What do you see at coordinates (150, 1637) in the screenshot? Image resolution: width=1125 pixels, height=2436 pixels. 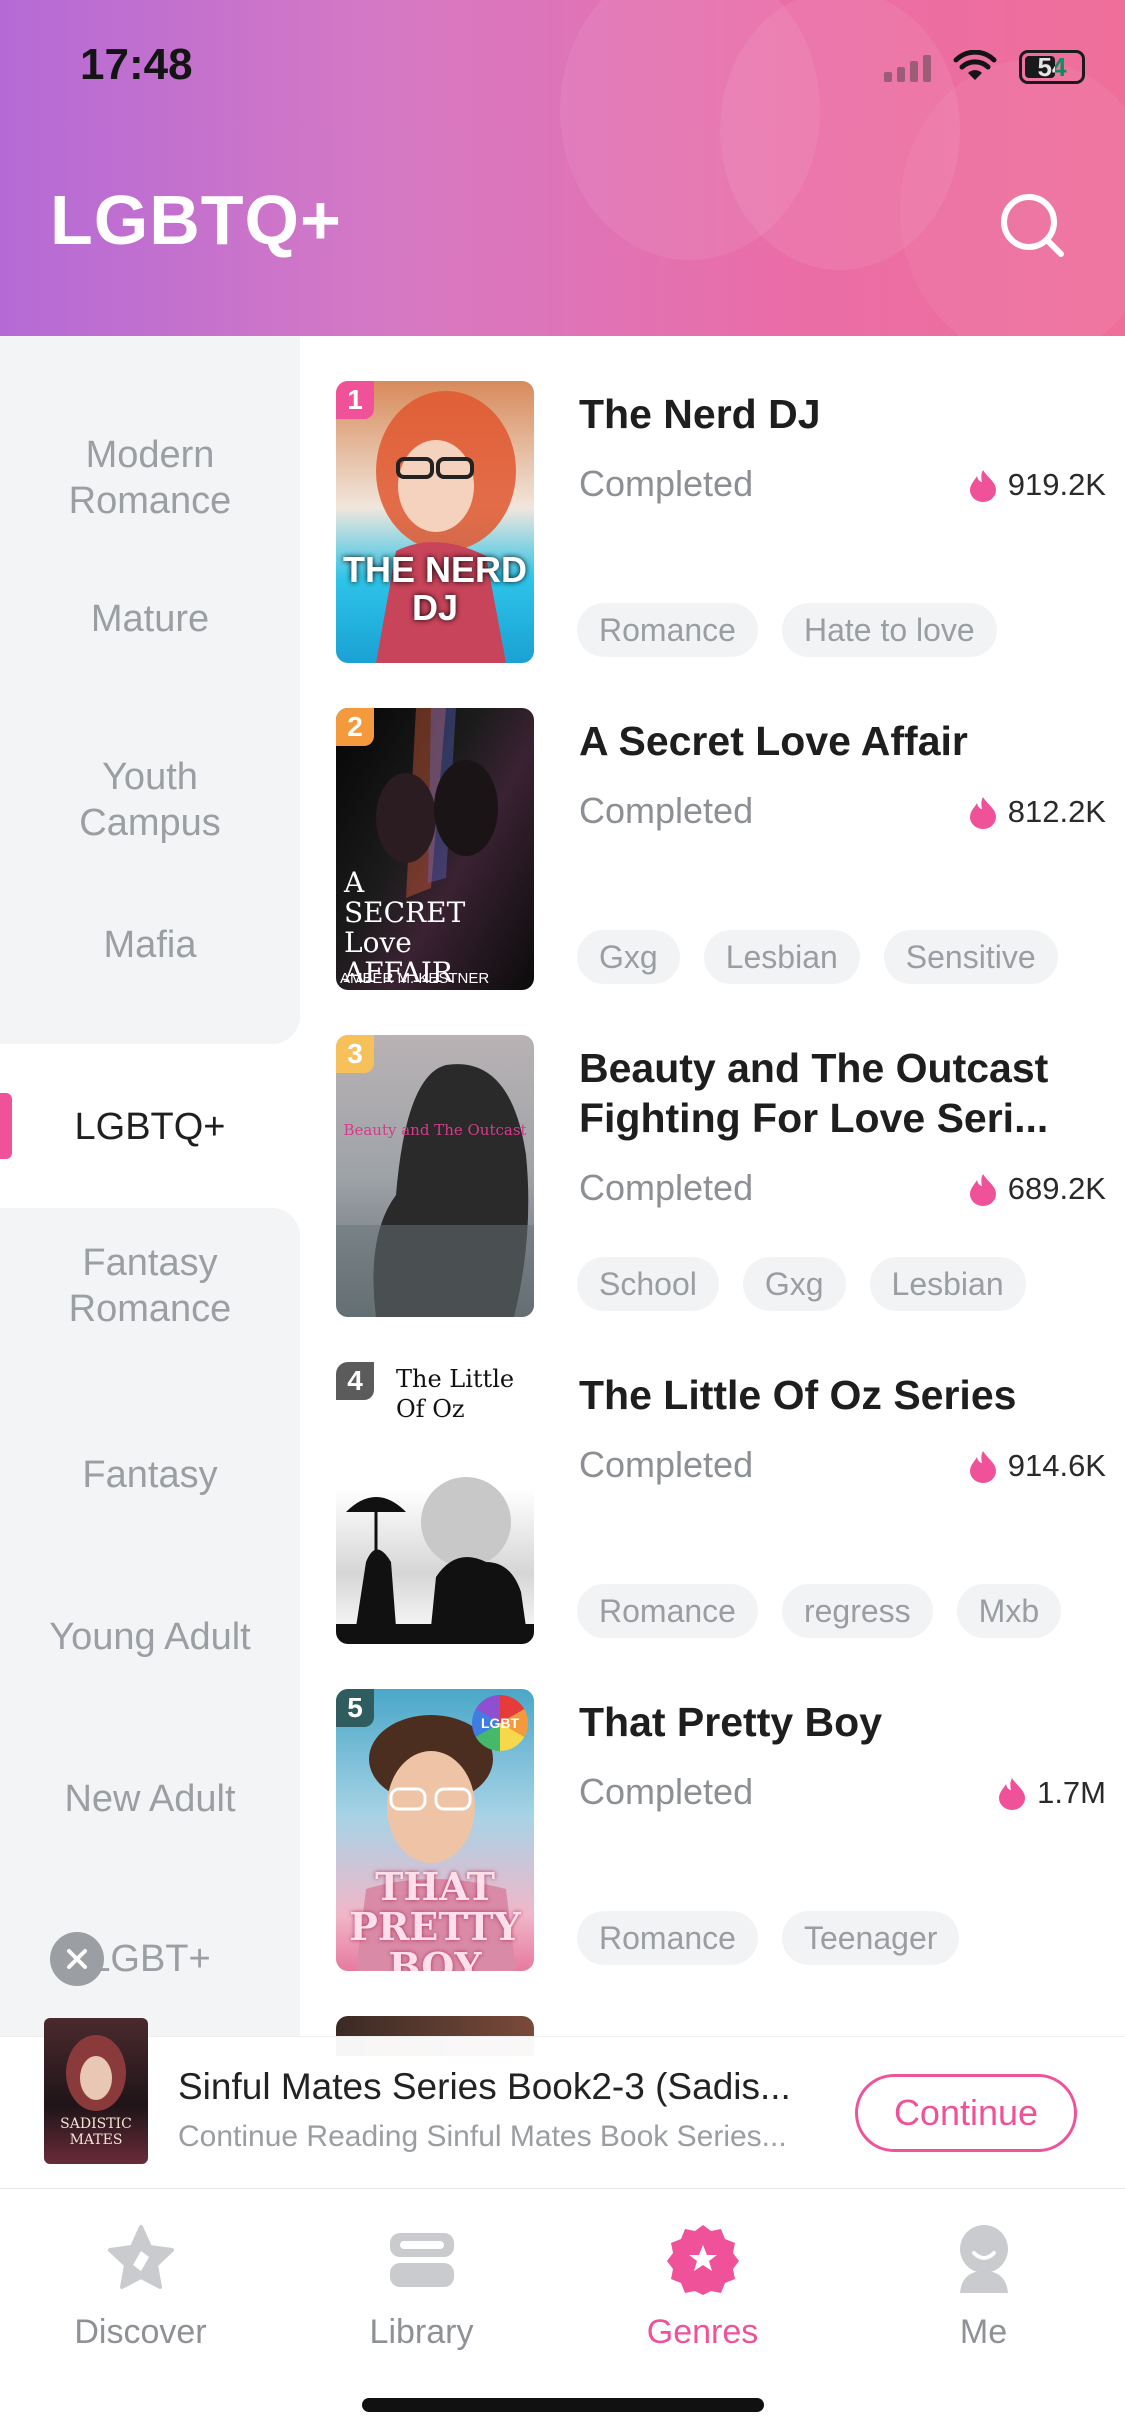 I see `sidebar-item-young-adult: Young Adult` at bounding box center [150, 1637].